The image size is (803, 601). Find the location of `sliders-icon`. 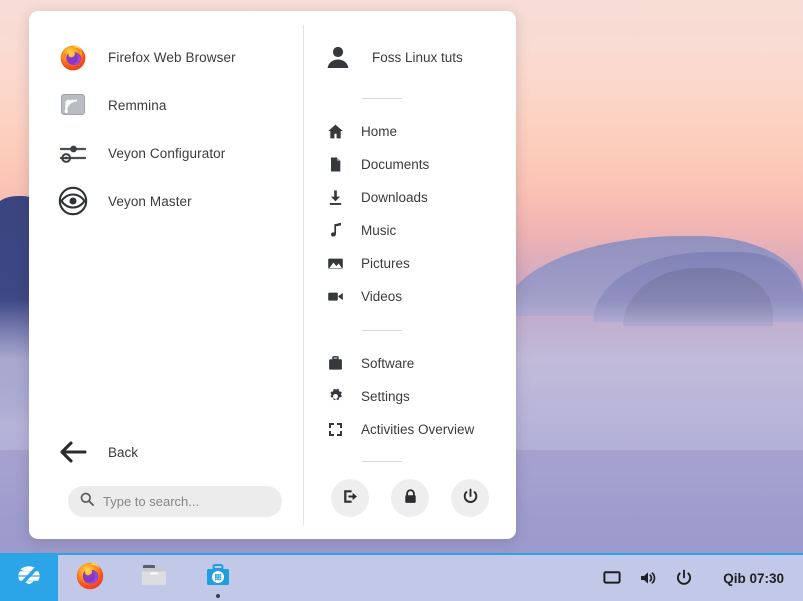

sliders-icon is located at coordinates (73, 153).